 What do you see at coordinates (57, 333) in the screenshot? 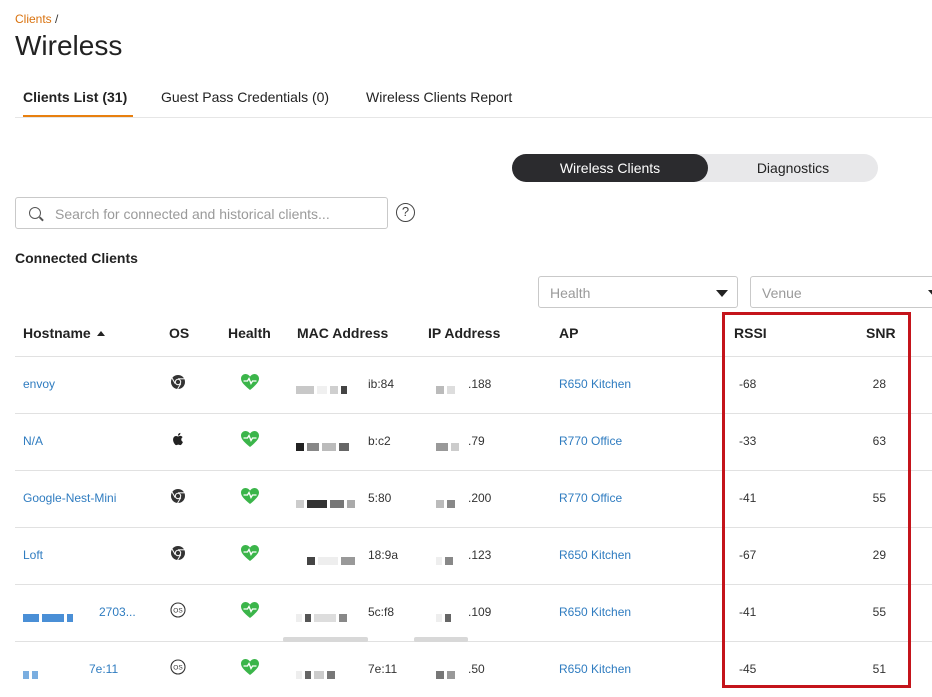
I see `column-header-label: Hostname` at bounding box center [57, 333].